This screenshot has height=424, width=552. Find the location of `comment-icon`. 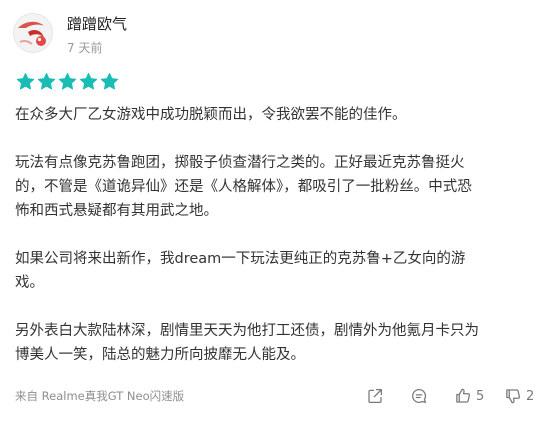

comment-icon is located at coordinates (419, 396).